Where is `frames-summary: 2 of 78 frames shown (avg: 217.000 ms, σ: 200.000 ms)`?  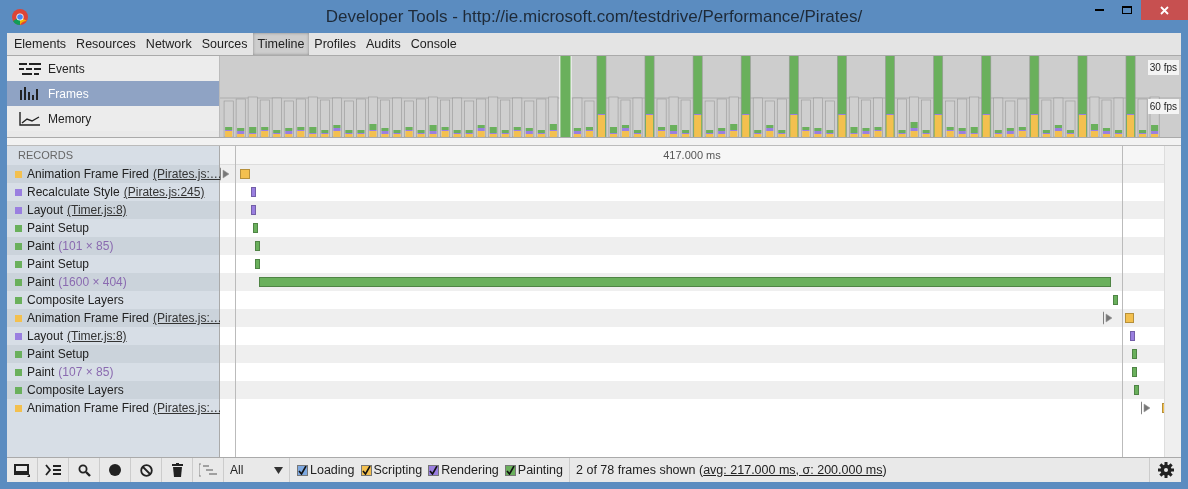
frames-summary: 2 of 78 frames shown (avg: 217.000 ms, σ: 200.000 ms) is located at coordinates (728, 470).